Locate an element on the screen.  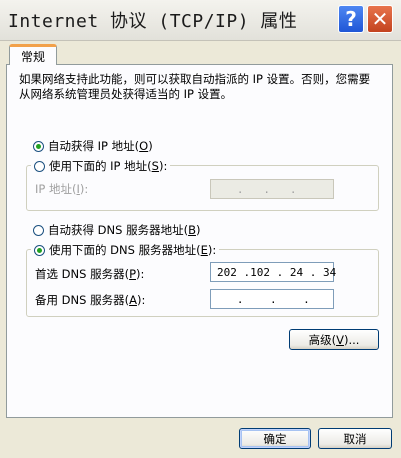
ip-manual-label: 使用下面的 IP 地址 is located at coordinates (98, 166).